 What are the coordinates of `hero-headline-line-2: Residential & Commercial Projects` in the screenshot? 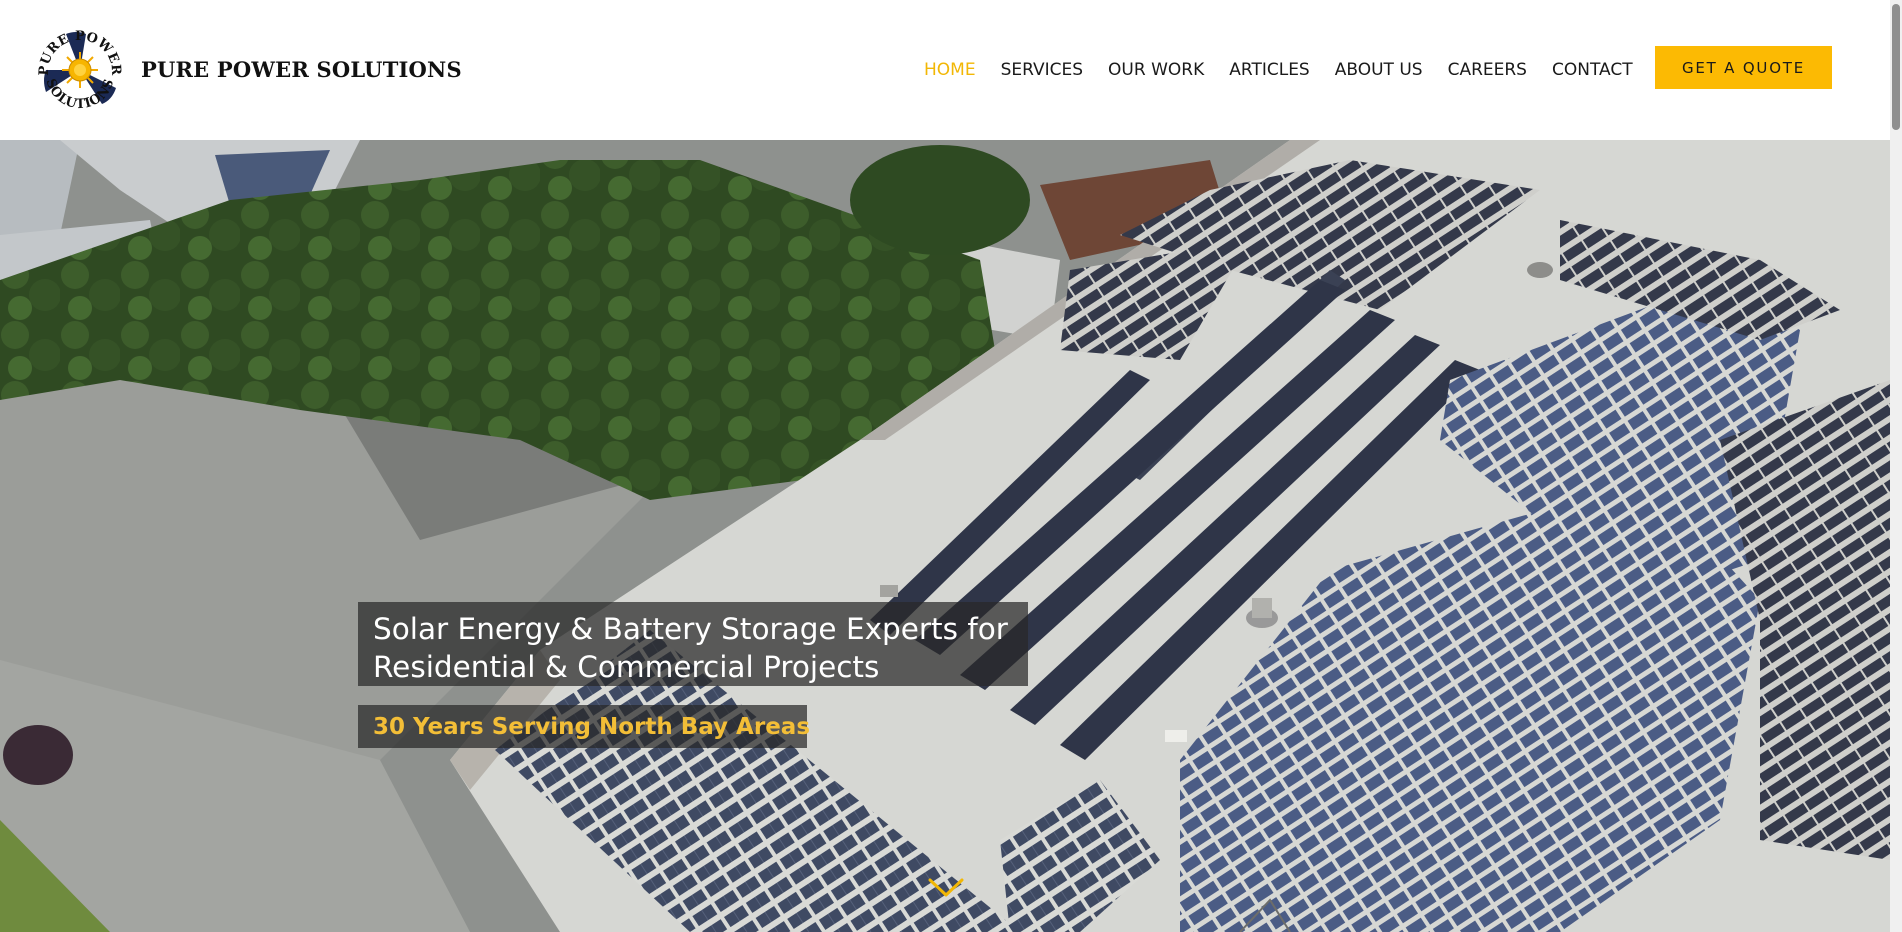 It's located at (626, 667).